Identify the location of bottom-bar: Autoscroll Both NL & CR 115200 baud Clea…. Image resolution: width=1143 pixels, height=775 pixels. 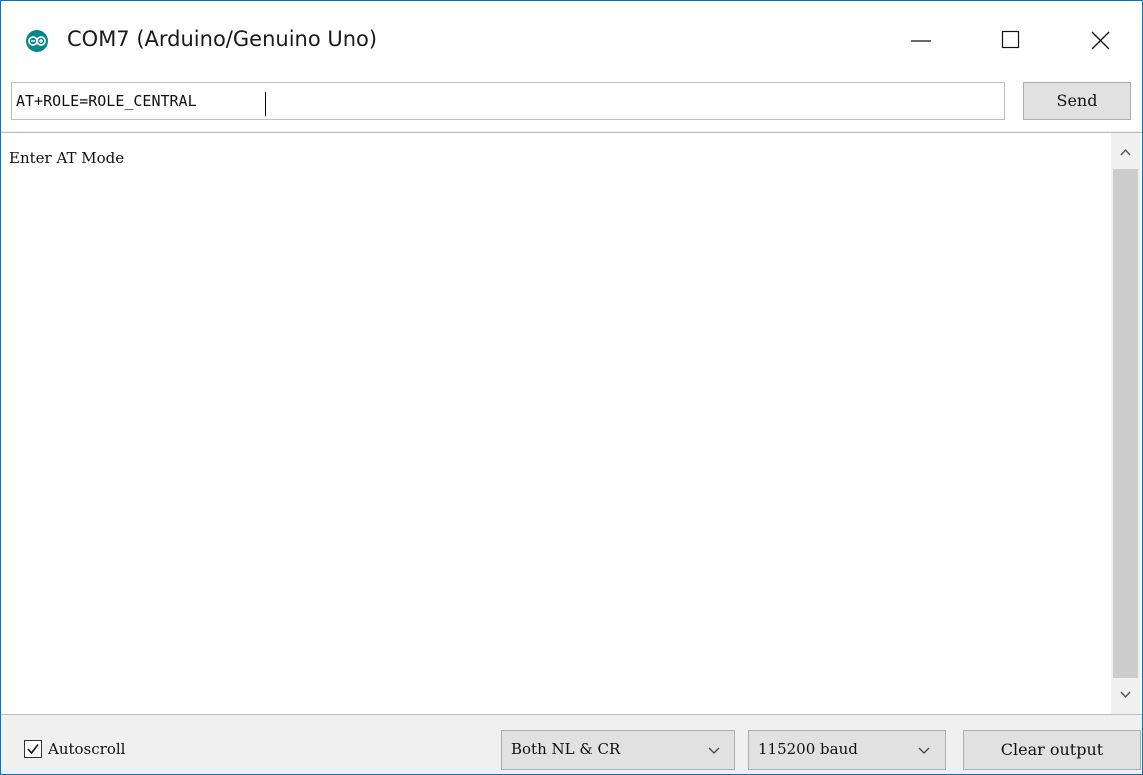
(571, 744).